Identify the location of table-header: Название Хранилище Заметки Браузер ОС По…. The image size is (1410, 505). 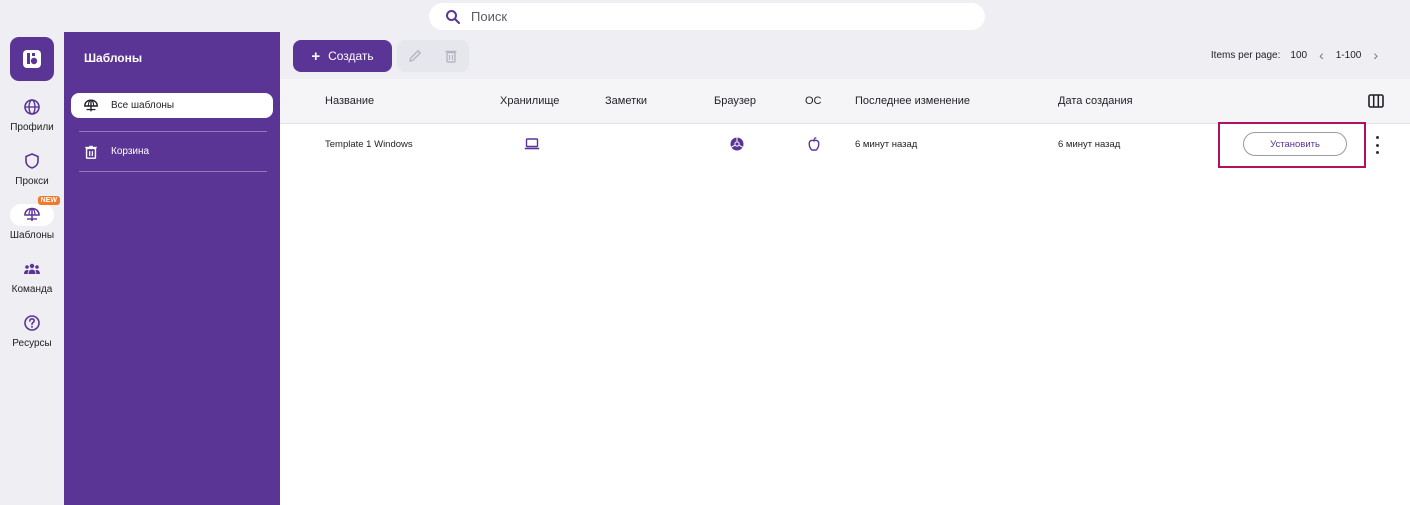
(845, 101).